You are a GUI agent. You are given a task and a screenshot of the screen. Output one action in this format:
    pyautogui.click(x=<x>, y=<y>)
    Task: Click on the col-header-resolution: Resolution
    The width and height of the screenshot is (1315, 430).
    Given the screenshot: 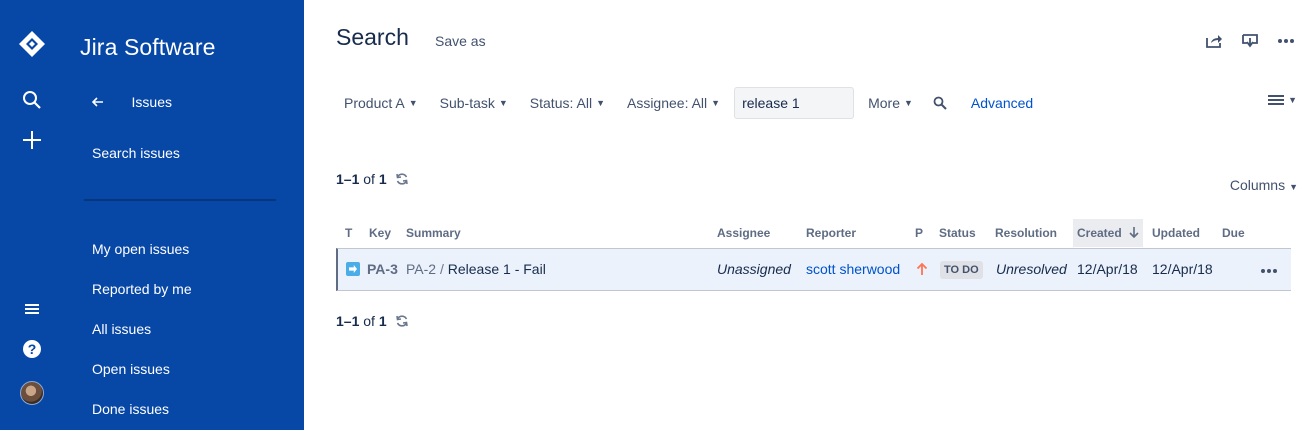 What is the action you would take?
    pyautogui.click(x=1026, y=233)
    